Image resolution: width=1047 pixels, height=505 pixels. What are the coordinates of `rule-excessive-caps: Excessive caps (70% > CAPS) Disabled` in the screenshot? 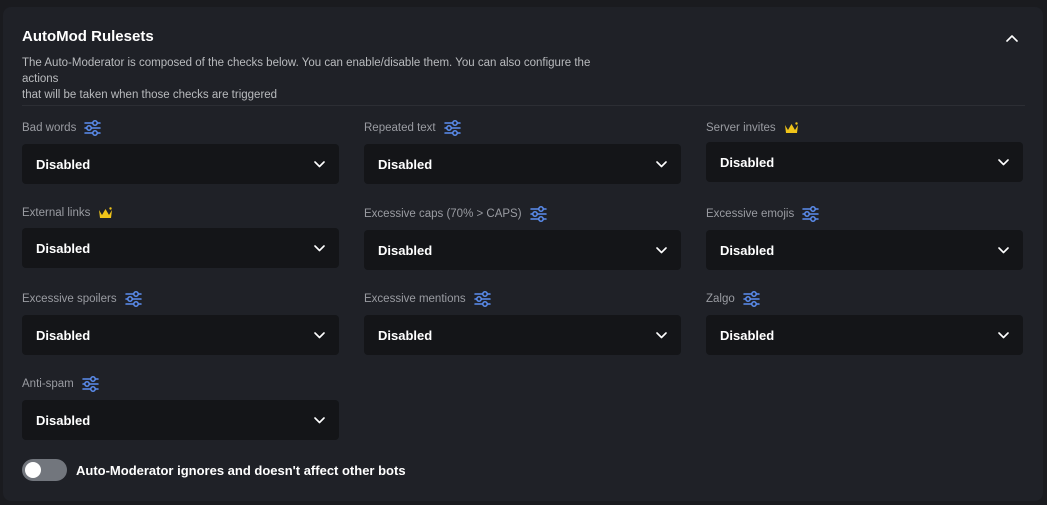 It's located at (522, 237).